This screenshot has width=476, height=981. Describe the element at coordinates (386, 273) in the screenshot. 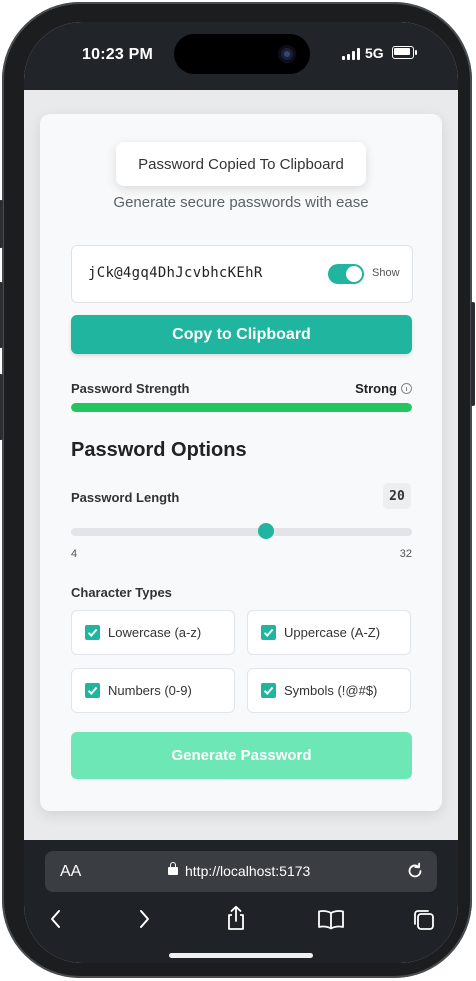

I see `show-label: Show` at that location.